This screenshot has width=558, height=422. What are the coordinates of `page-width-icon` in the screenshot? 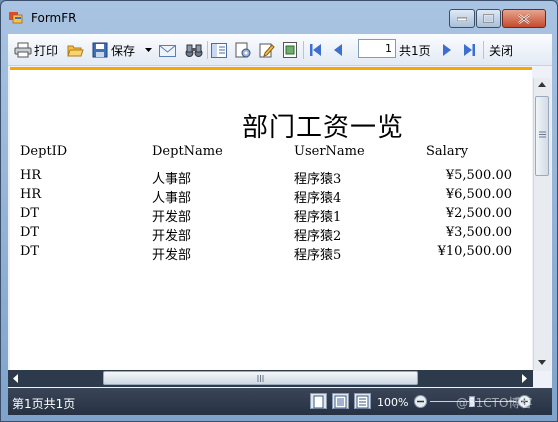 It's located at (340, 402).